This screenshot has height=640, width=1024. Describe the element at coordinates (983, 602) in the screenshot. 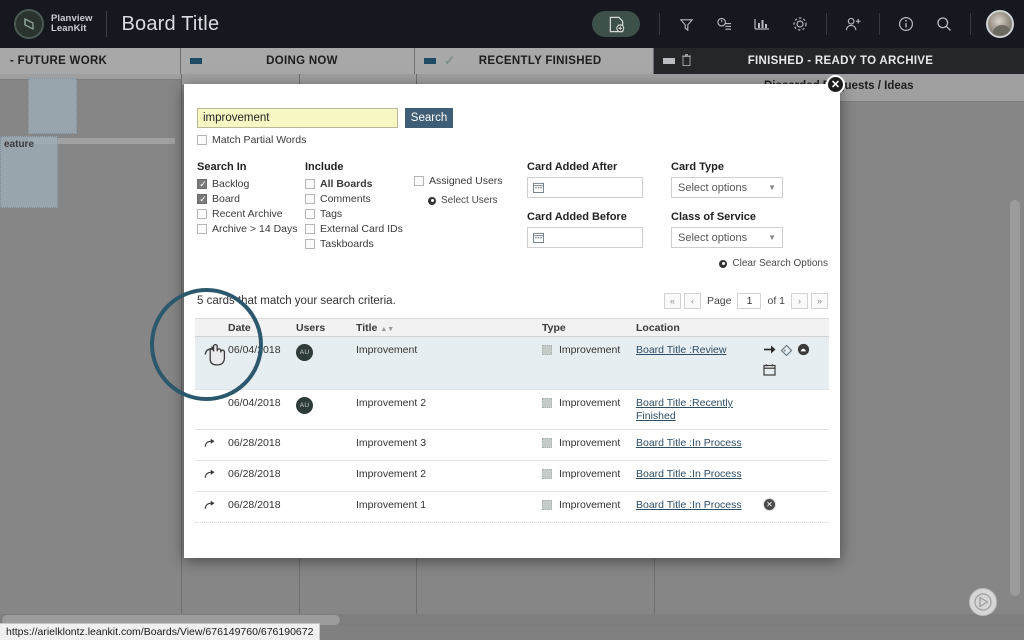

I see `play-video-button` at that location.